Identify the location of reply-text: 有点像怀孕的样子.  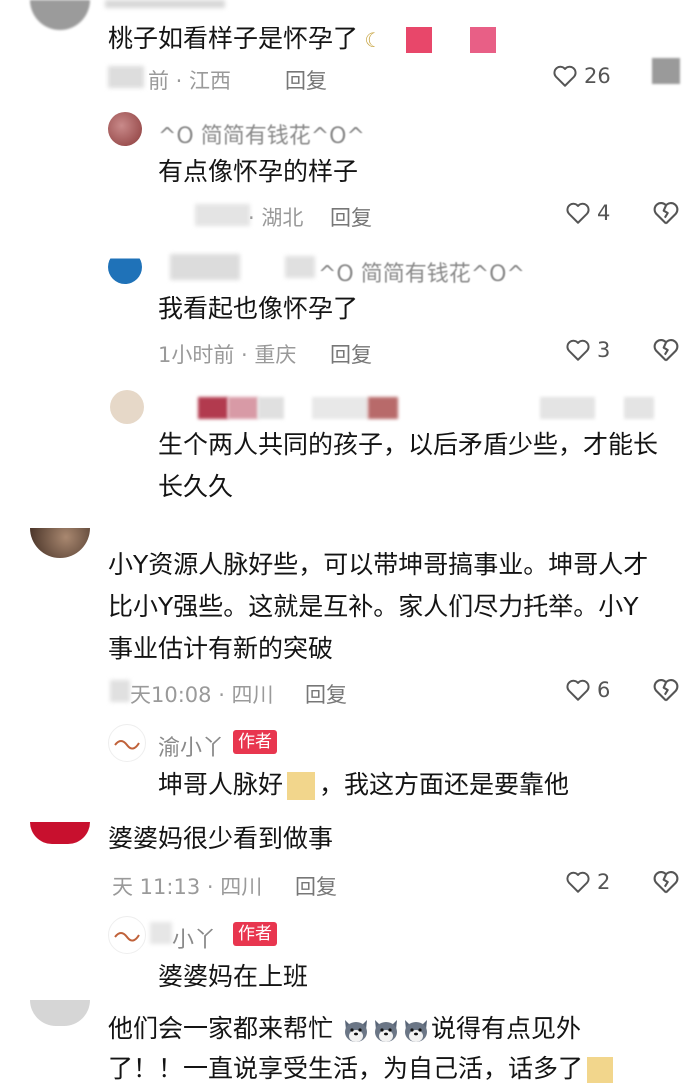
(258, 171).